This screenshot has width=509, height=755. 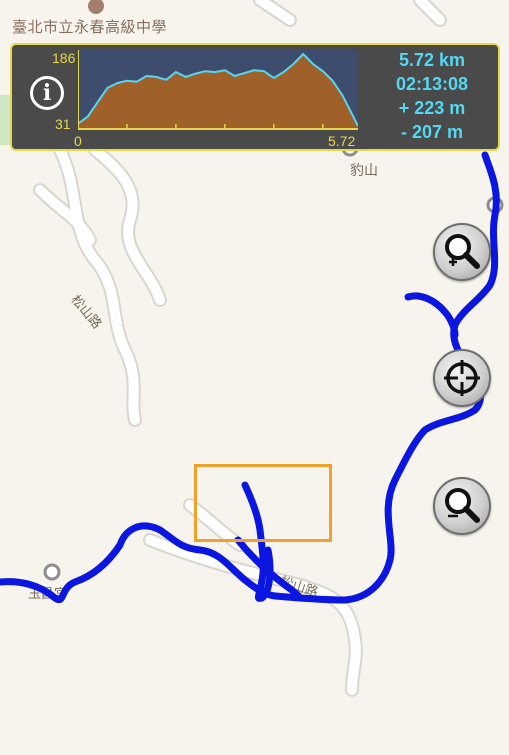 I want to click on ascent-value: + 223 m, so click(x=432, y=108).